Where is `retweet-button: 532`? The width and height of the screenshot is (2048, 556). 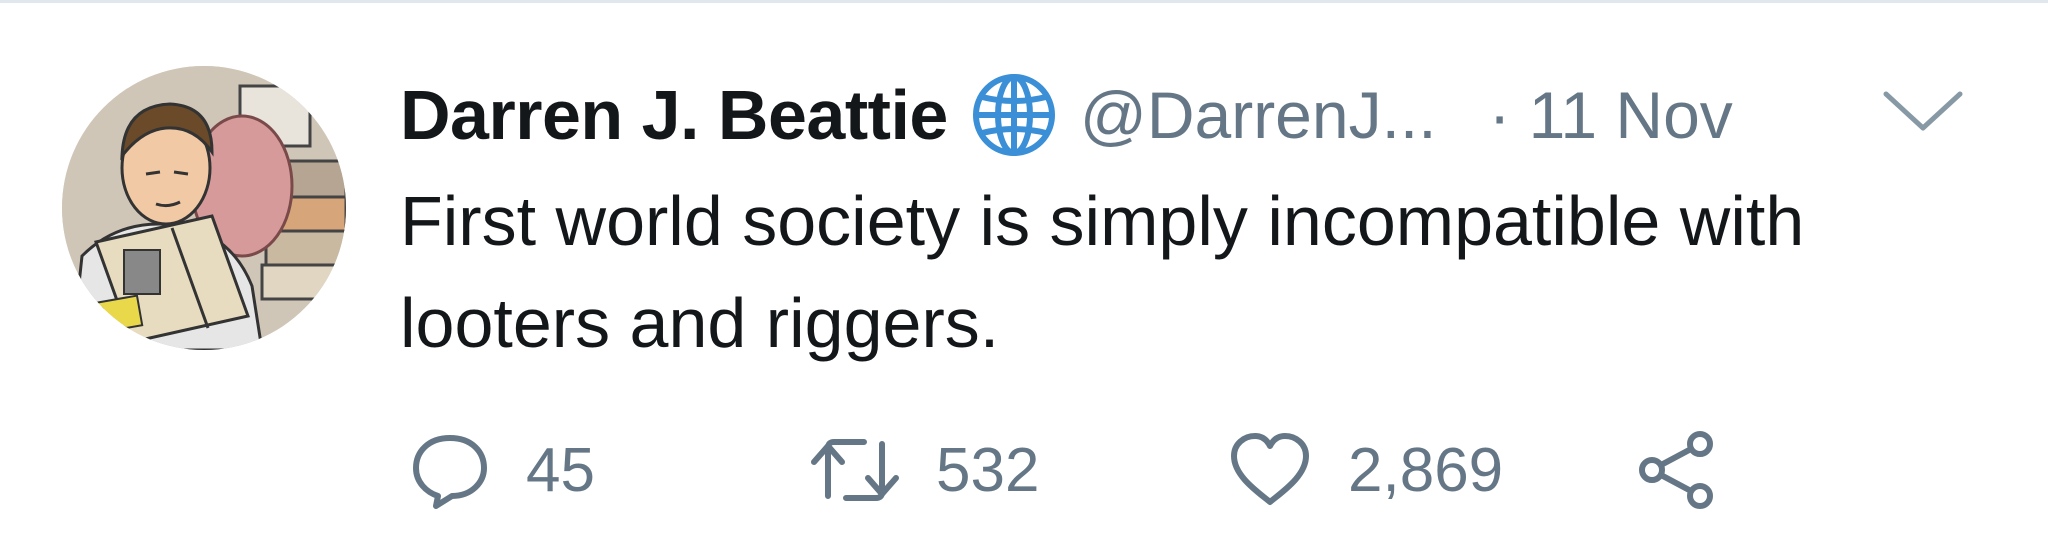 retweet-button: 532 is located at coordinates (924, 470).